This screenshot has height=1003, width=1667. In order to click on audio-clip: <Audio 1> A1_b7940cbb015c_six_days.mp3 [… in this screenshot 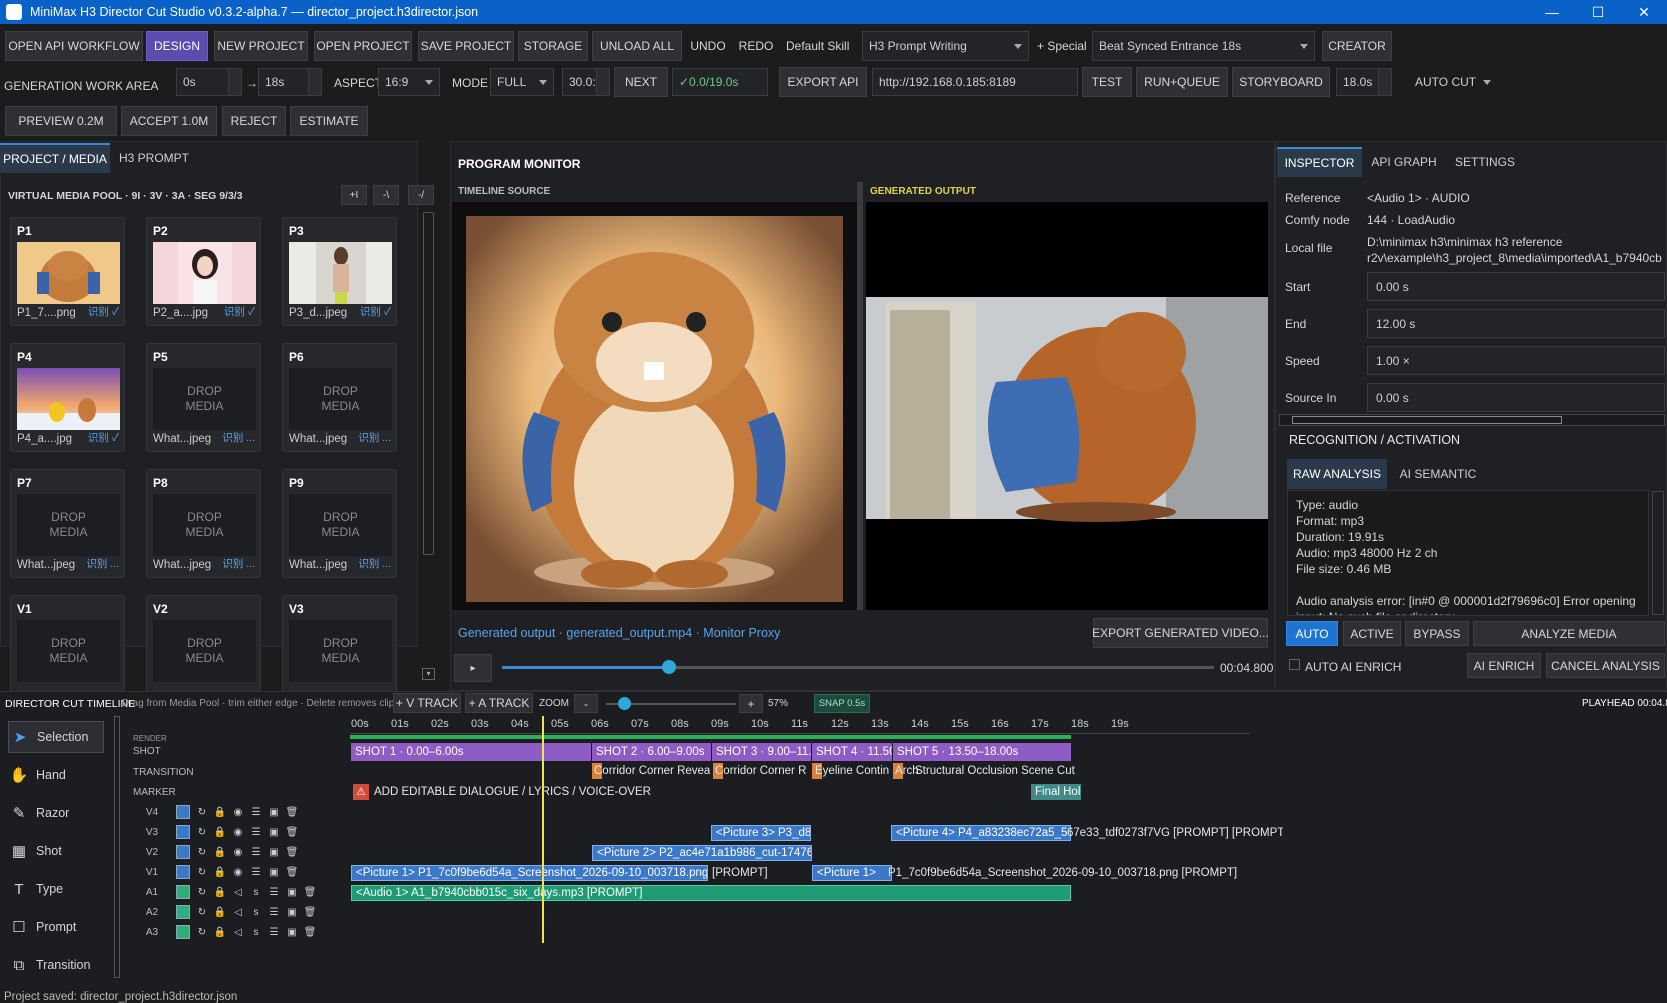, I will do `click(711, 893)`.